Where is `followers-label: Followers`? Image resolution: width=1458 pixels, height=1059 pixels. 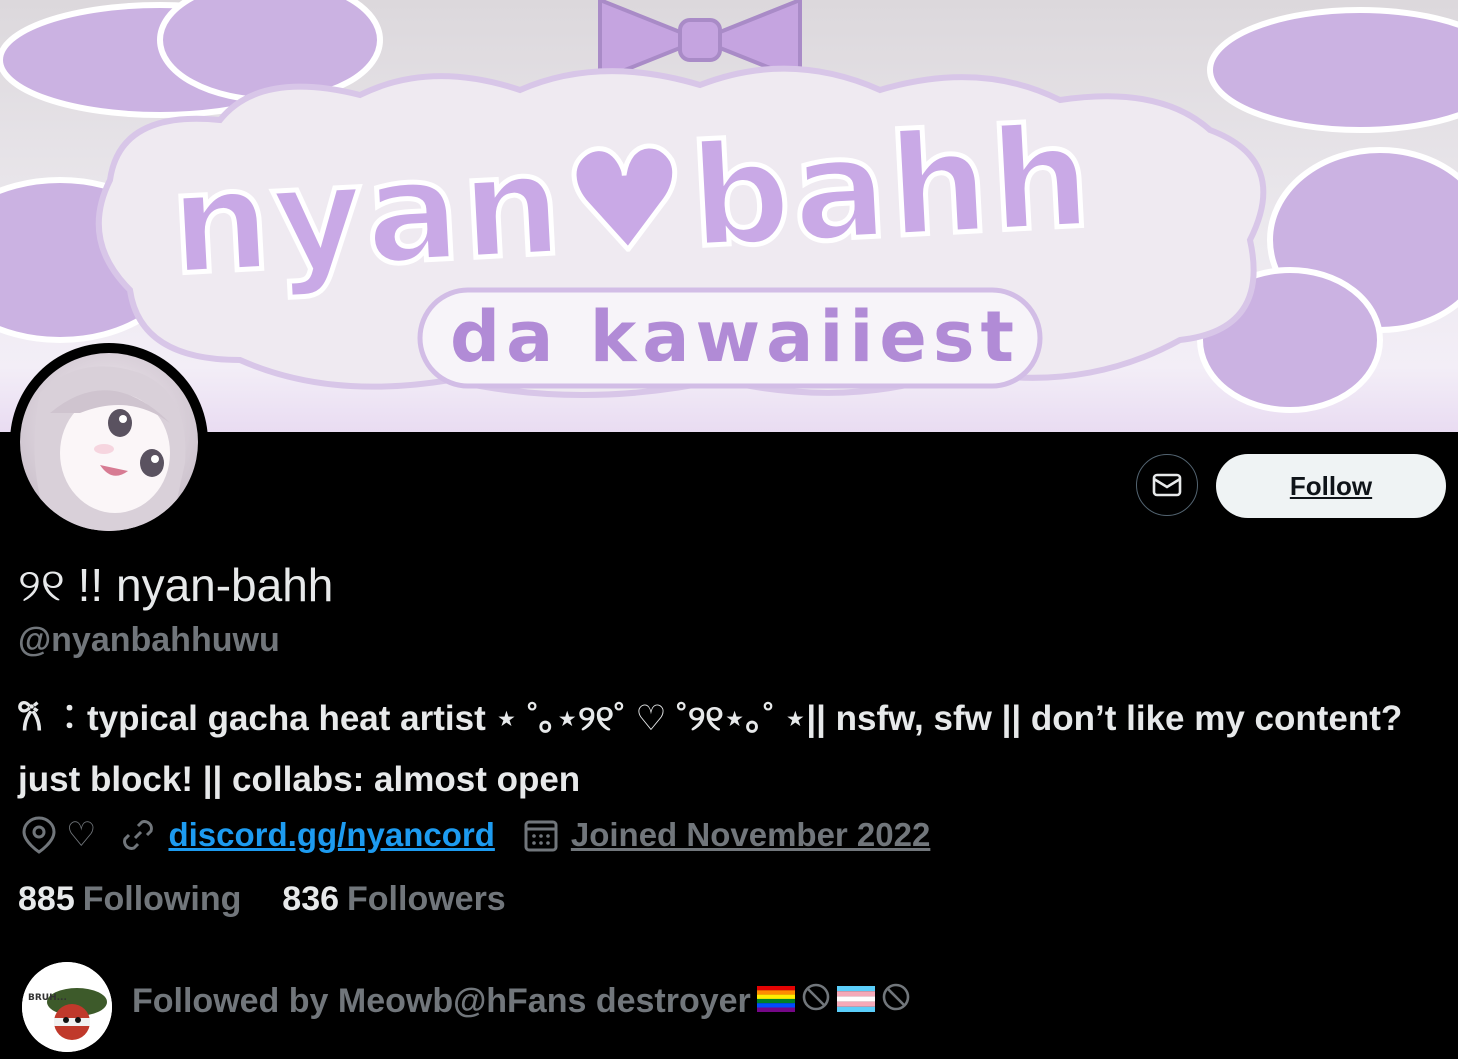 followers-label: Followers is located at coordinates (426, 899).